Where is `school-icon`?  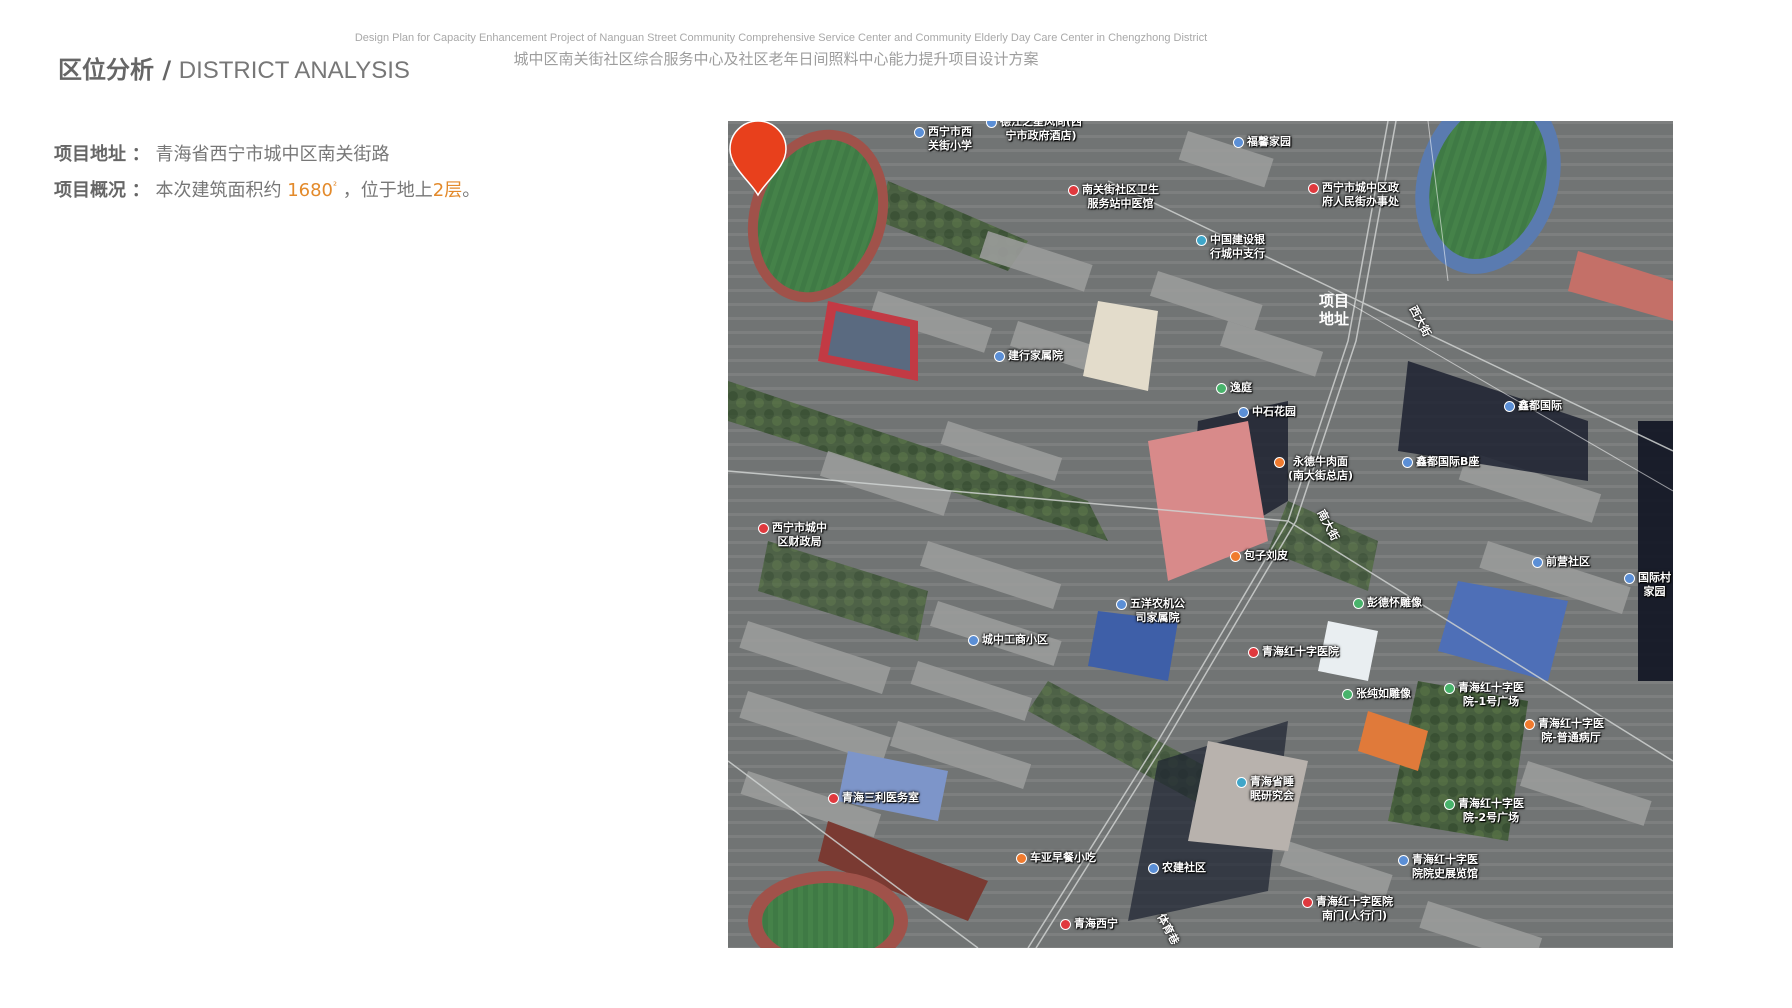
school-icon is located at coordinates (919, 132).